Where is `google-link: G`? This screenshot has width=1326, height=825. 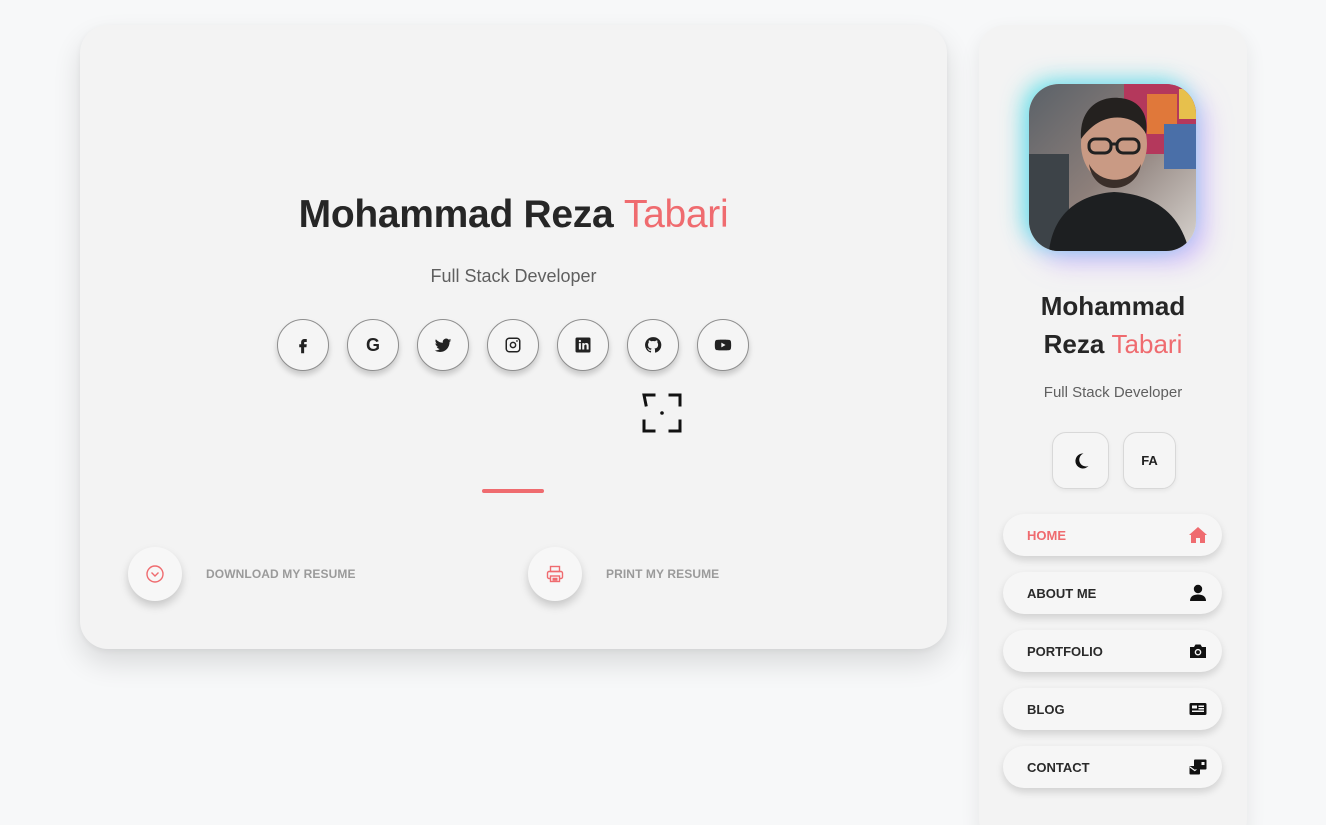
google-link: G is located at coordinates (373, 345).